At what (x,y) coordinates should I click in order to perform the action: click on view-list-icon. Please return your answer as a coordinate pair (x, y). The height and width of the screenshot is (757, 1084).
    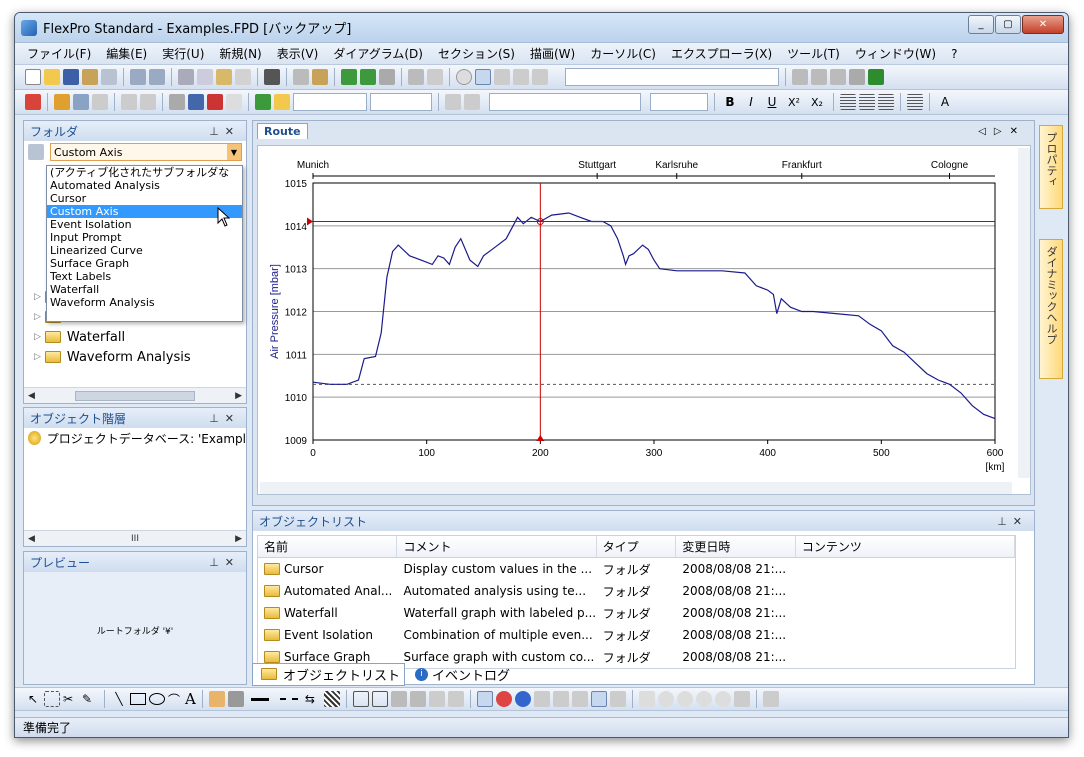
    Looking at the image, I should click on (502, 77).